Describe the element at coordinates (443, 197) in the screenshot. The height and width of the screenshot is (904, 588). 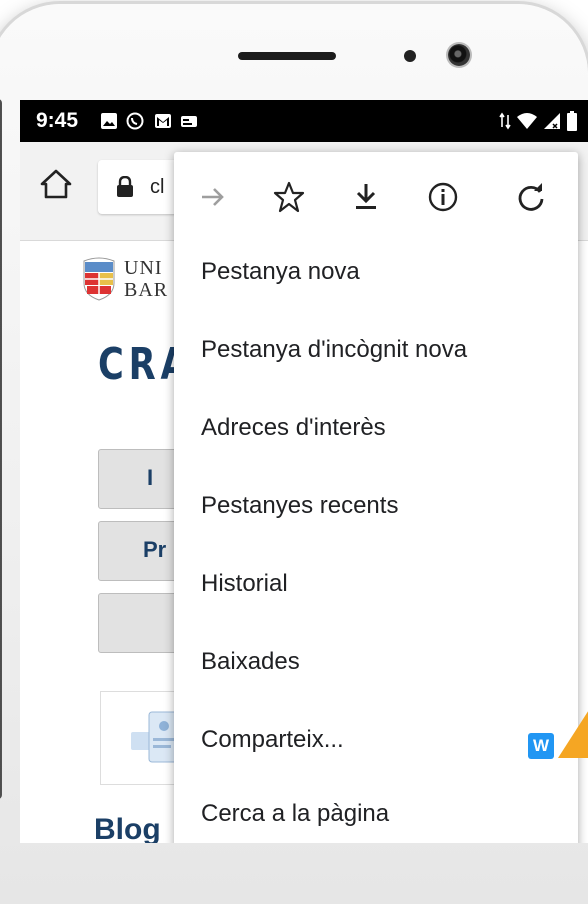
I see `info-icon` at that location.